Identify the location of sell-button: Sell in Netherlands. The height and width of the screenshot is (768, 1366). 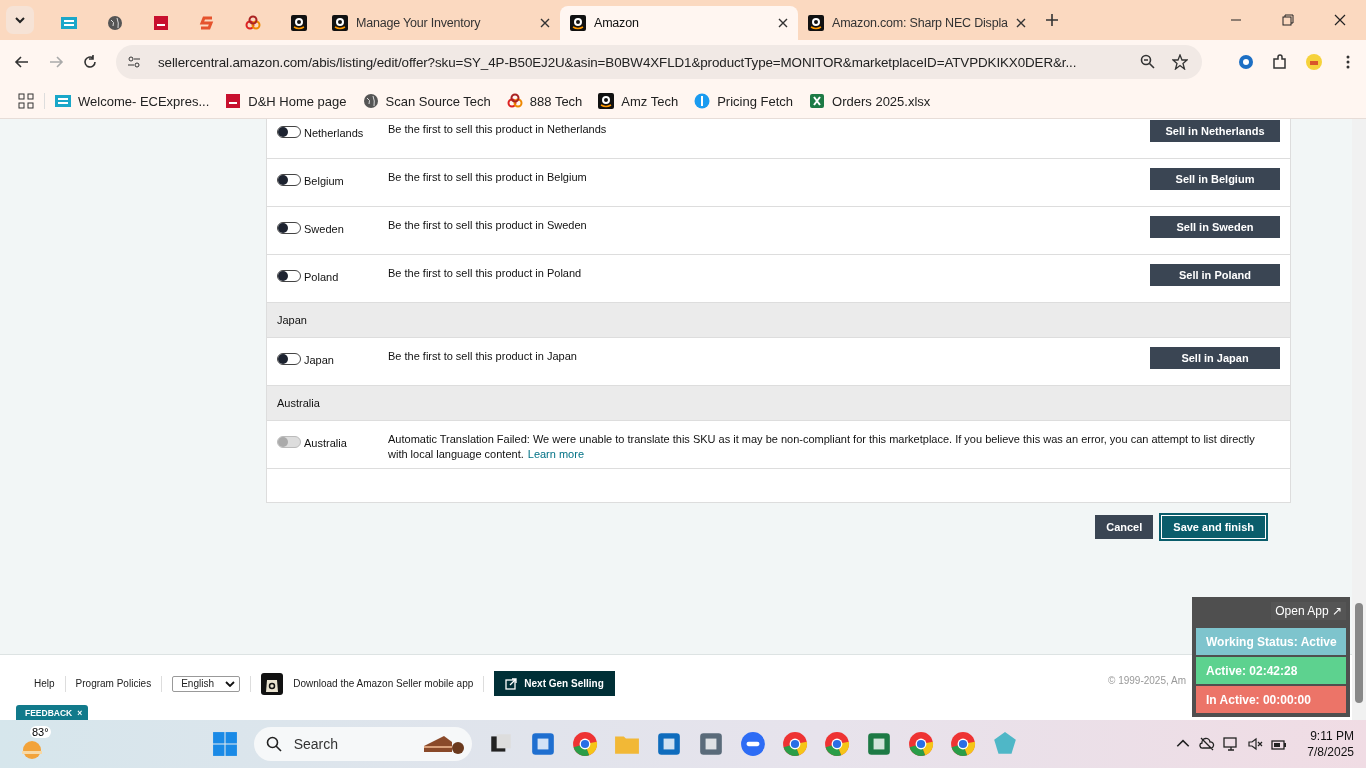
(1215, 131).